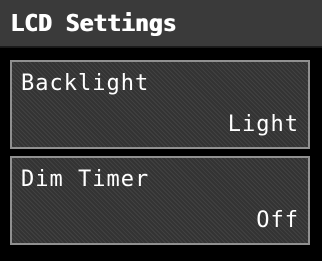 Image resolution: width=322 pixels, height=261 pixels. What do you see at coordinates (85, 179) in the screenshot?
I see `menu-item-label: Dim Timer` at bounding box center [85, 179].